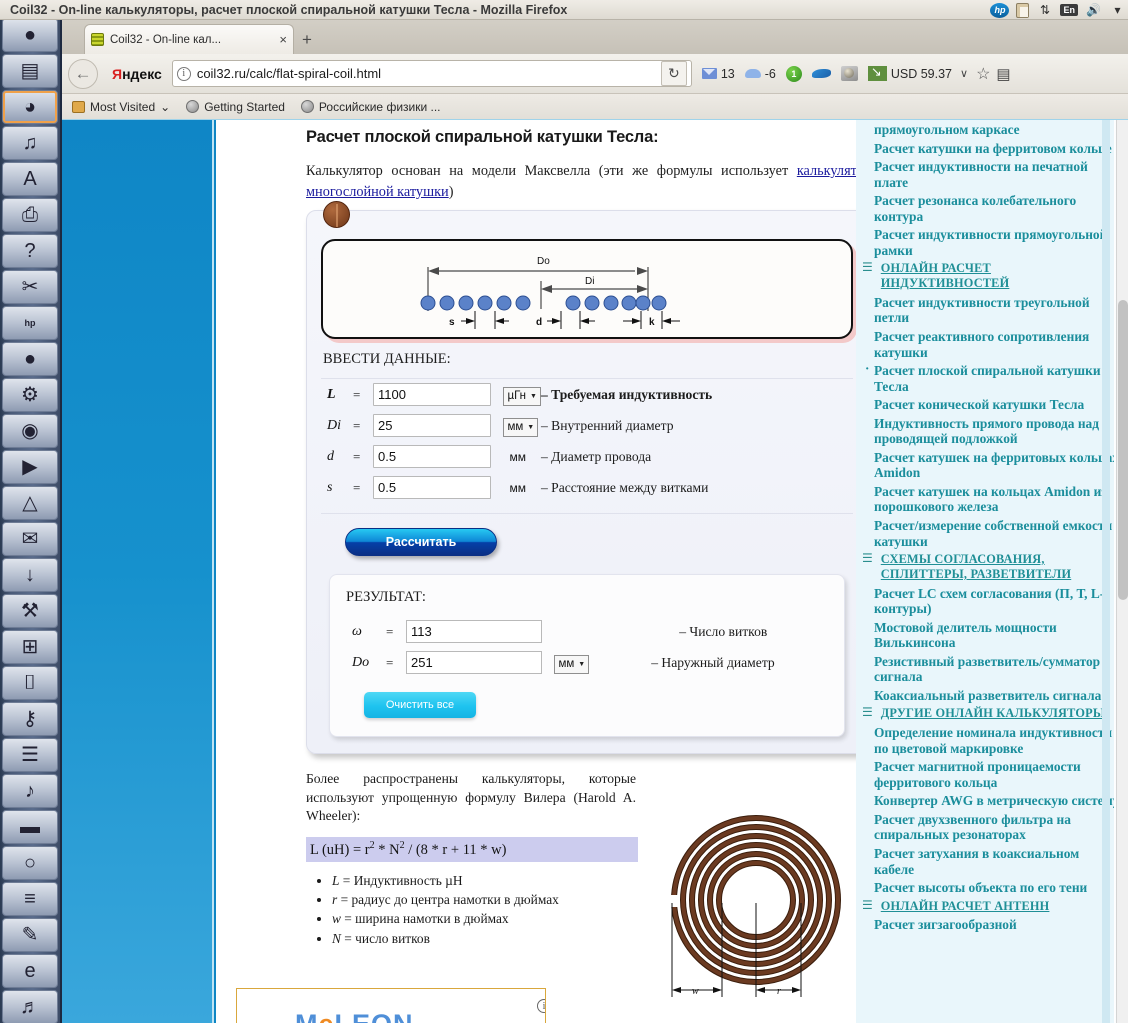 The width and height of the screenshot is (1128, 1023). Describe the element at coordinates (474, 632) in the screenshot. I see `turns-output` at that location.